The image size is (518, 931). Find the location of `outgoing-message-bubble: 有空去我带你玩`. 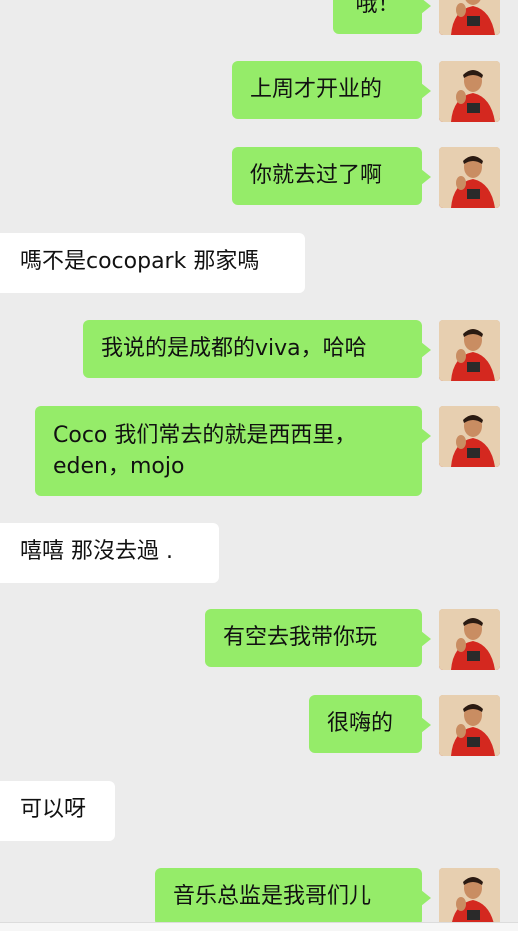

outgoing-message-bubble: 有空去我带你玩 is located at coordinates (318, 638).